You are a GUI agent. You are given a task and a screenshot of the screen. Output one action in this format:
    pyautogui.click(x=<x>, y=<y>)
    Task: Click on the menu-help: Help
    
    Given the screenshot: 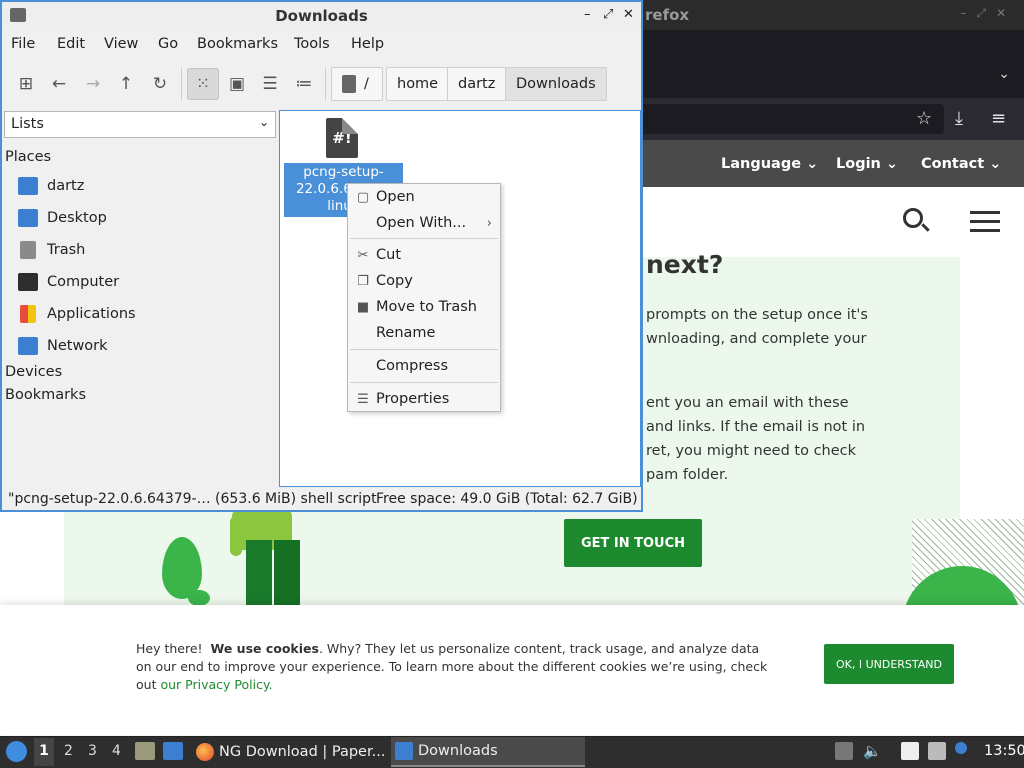 What is the action you would take?
    pyautogui.click(x=367, y=44)
    